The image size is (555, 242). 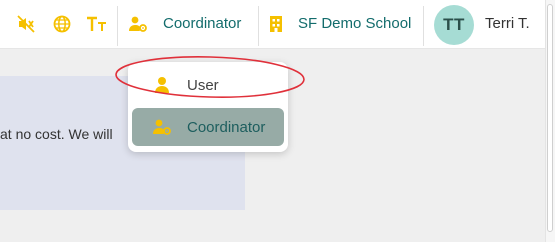 I want to click on user-name: Terri T., so click(x=507, y=23).